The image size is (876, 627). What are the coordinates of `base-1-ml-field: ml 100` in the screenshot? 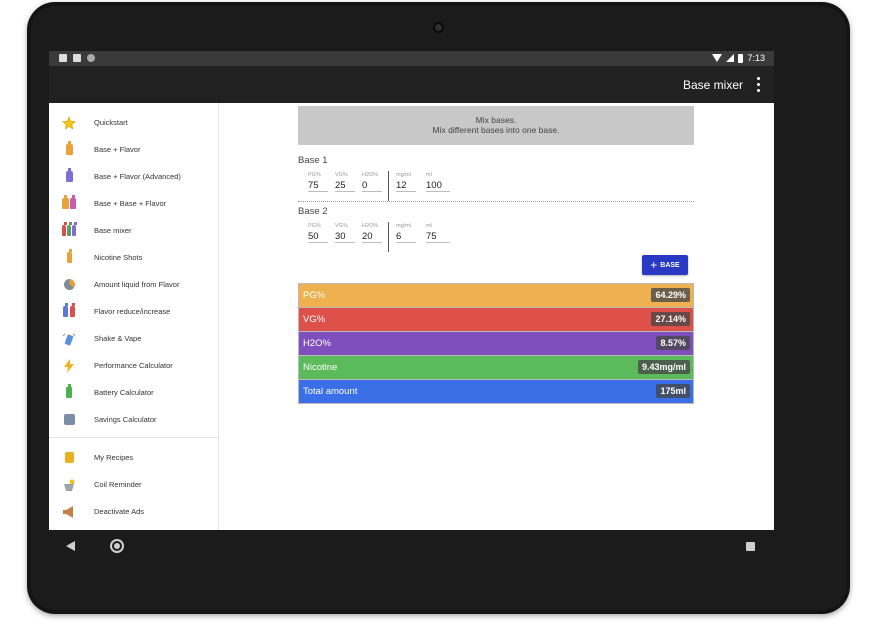 It's located at (438, 182).